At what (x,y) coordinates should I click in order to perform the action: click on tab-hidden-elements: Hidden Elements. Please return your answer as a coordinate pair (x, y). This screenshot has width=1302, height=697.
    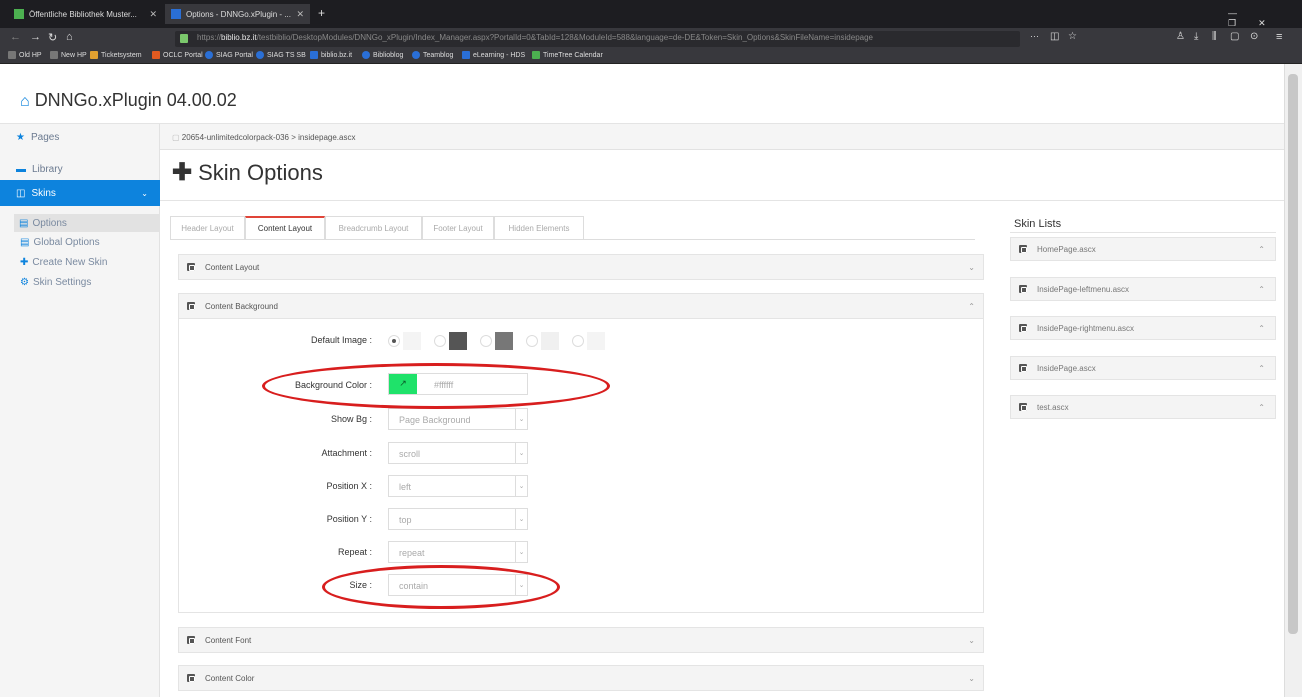
    Looking at the image, I should click on (539, 228).